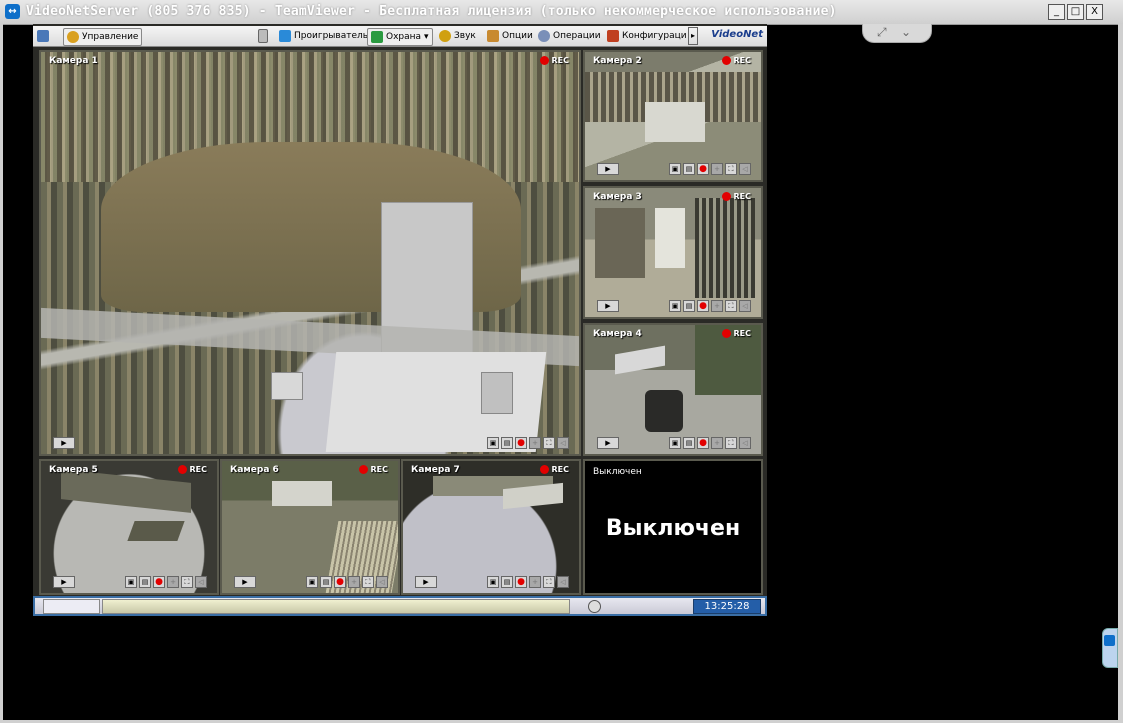 The height and width of the screenshot is (723, 1123). What do you see at coordinates (400, 37) in the screenshot?
I see `security-dropdown: Охрана ▾` at bounding box center [400, 37].